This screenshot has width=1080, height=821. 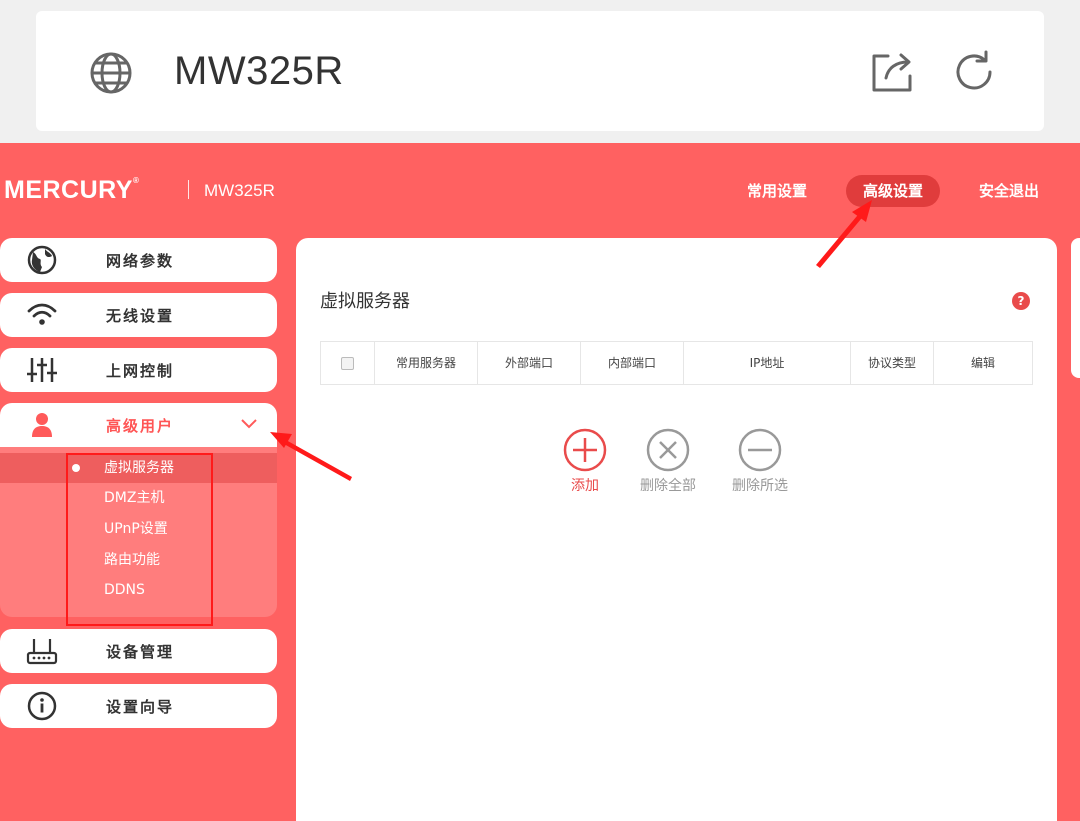 I want to click on sidebar-item-network: 网络参数, so click(x=138, y=260).